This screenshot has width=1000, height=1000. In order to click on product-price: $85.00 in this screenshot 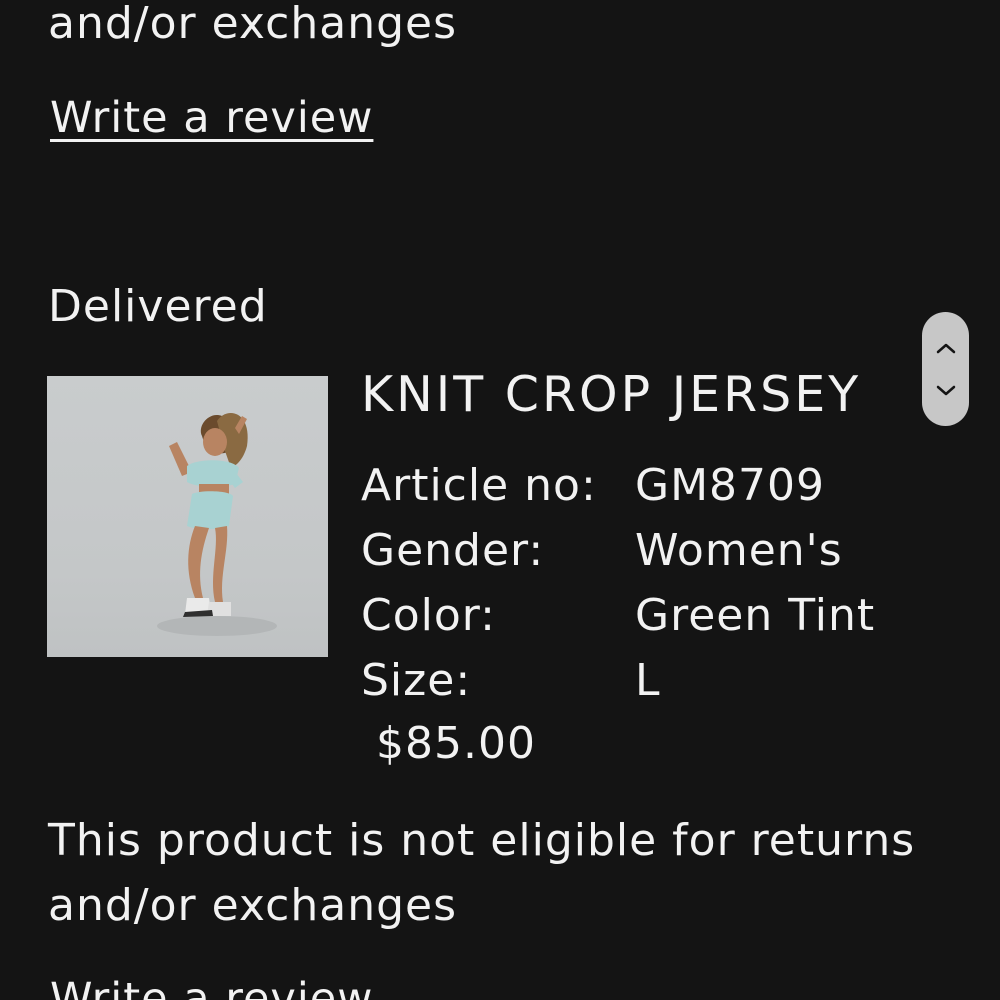, I will do `click(456, 743)`.